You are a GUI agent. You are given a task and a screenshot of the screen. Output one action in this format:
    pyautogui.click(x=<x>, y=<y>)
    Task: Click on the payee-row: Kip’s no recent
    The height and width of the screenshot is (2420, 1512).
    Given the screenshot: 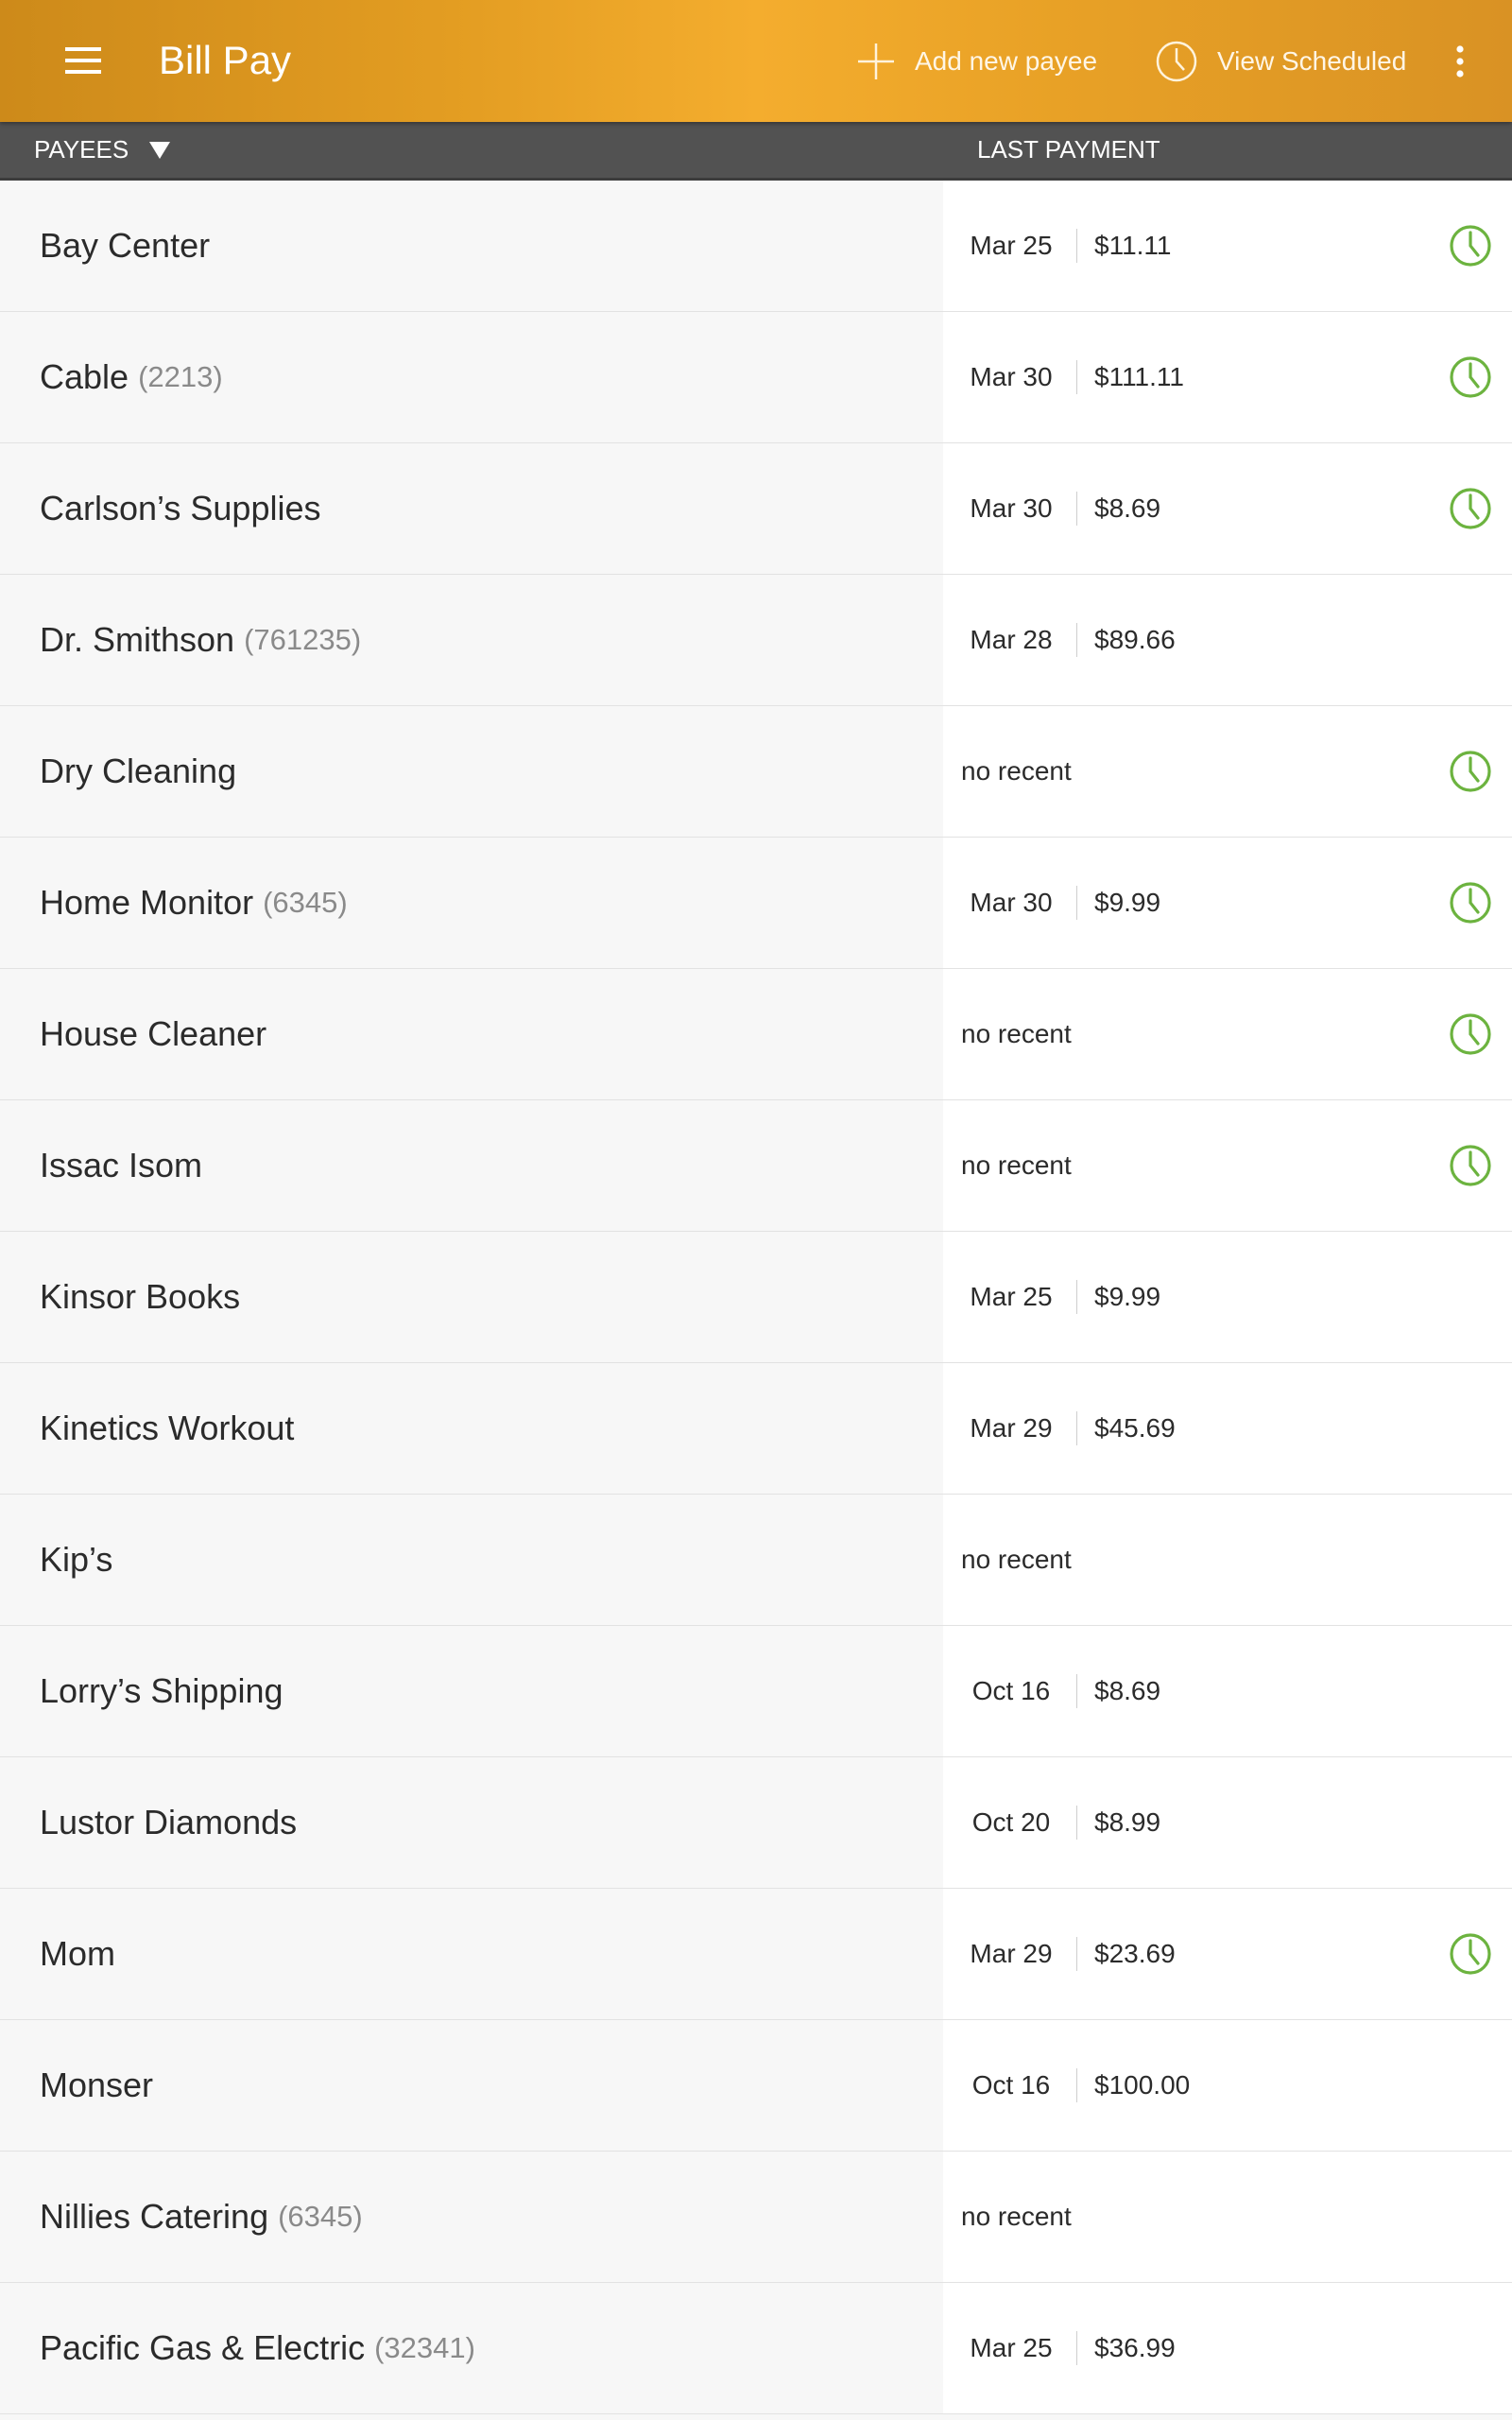 What is the action you would take?
    pyautogui.click(x=756, y=1560)
    